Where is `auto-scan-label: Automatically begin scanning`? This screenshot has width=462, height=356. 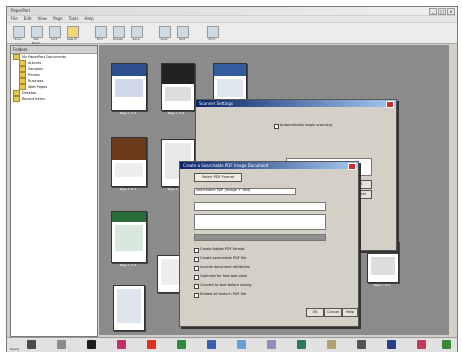
auto-scan-label: Automatically begin scanning is located at coordinates (306, 125).